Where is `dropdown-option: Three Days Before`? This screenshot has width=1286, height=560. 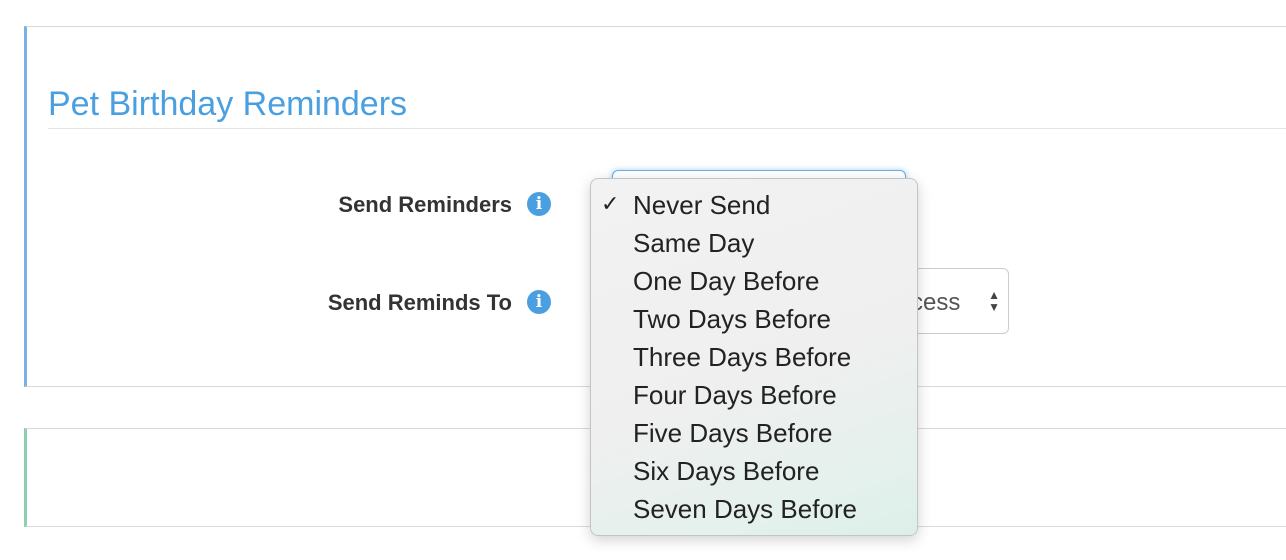
dropdown-option: Three Days Before is located at coordinates (754, 357).